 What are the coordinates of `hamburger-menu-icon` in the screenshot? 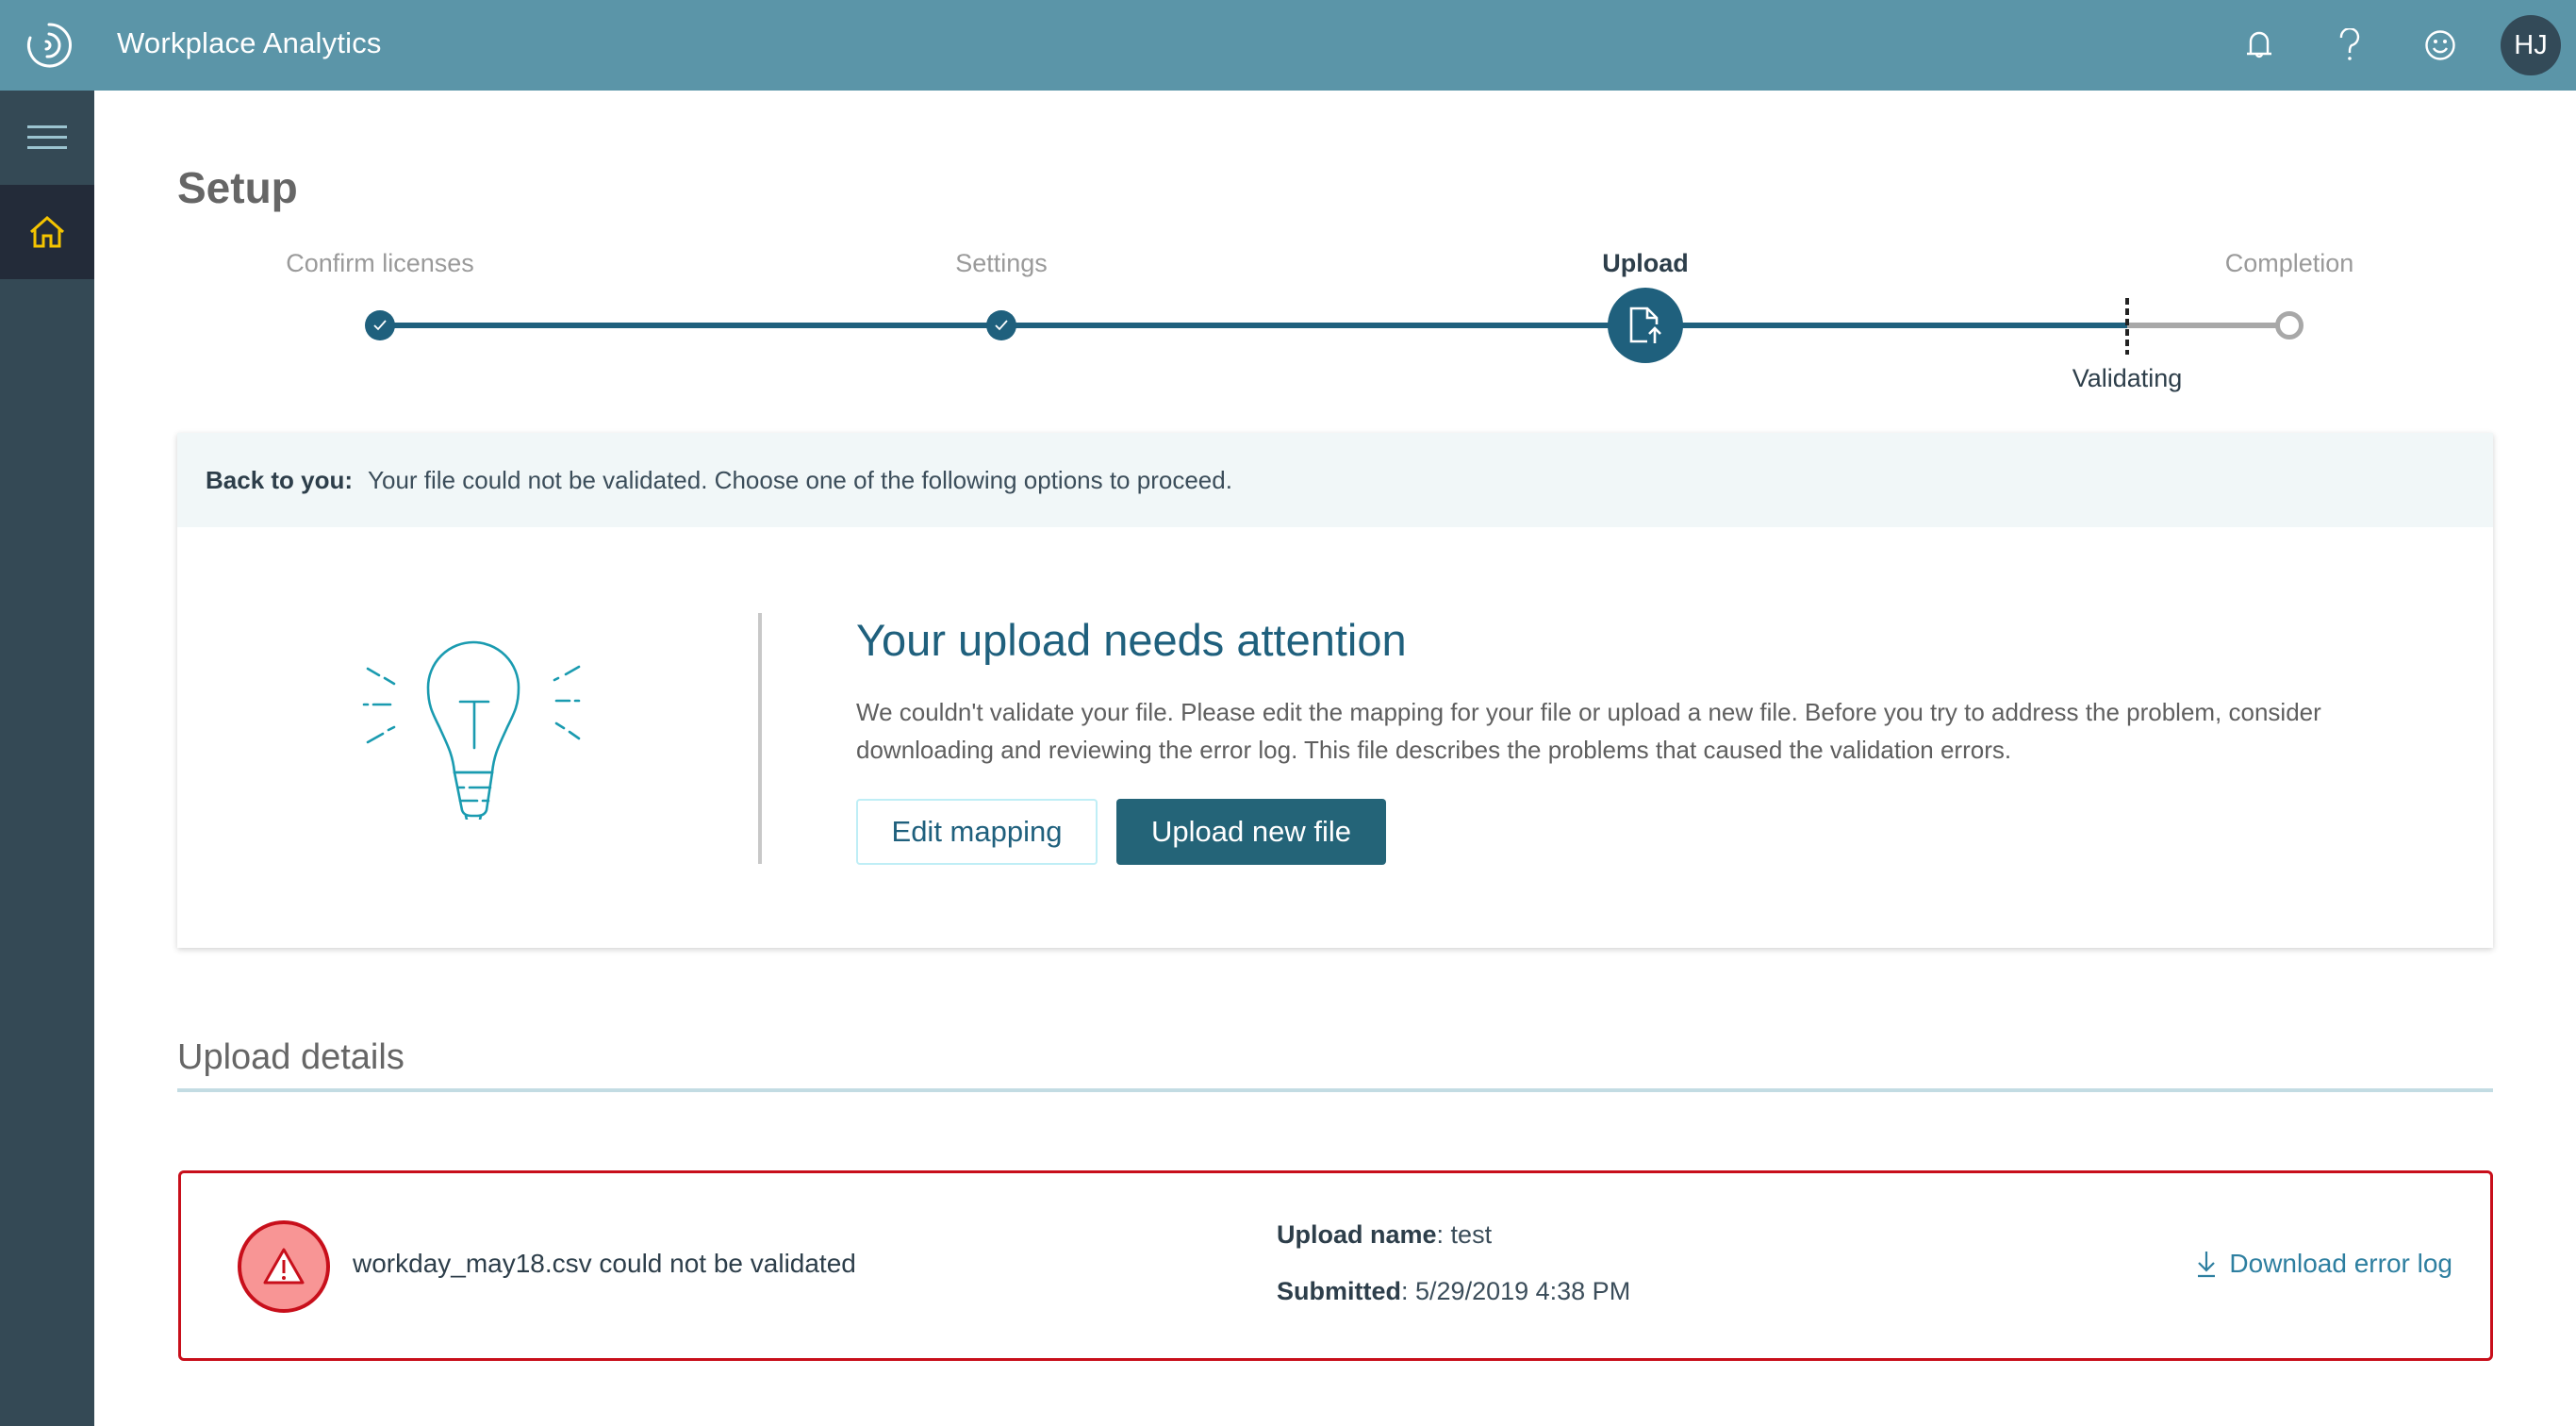 It's located at (47, 137).